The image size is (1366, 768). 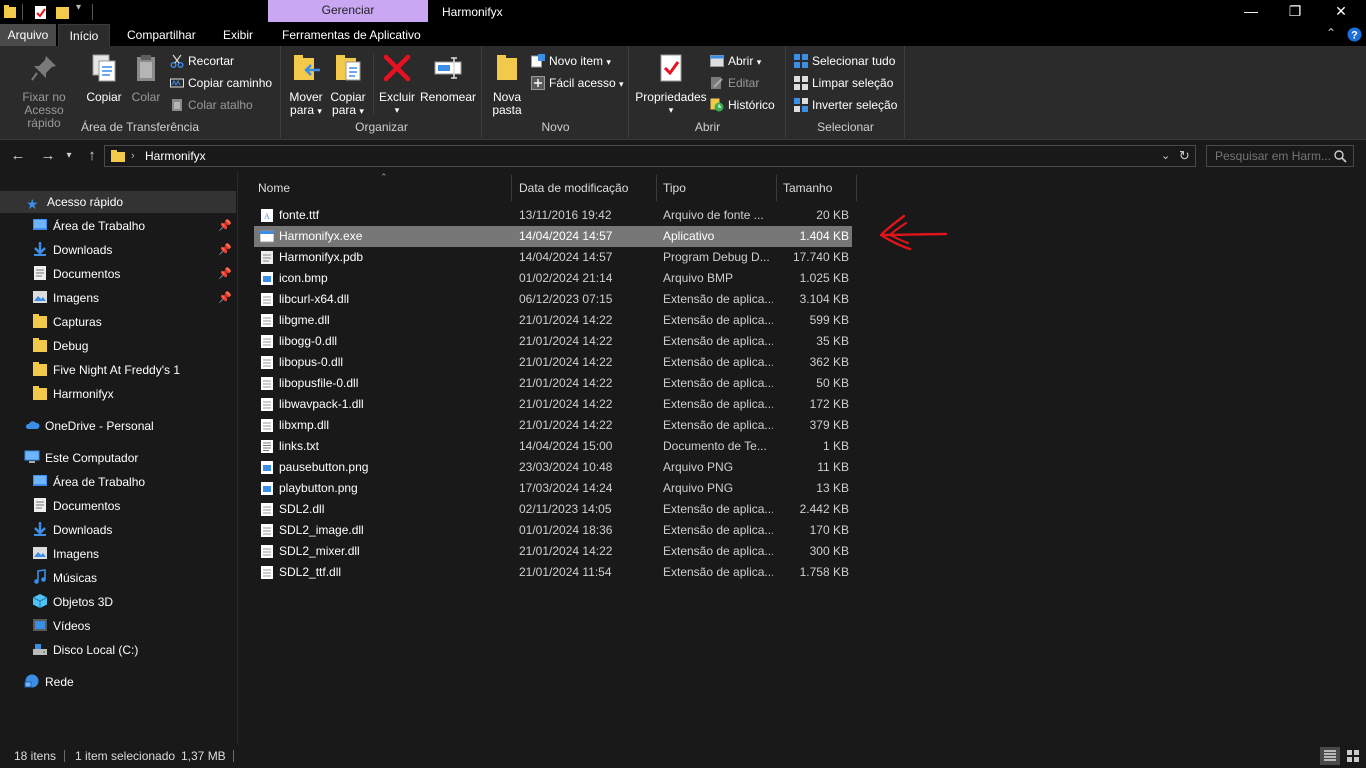 What do you see at coordinates (134, 602) in the screenshot?
I see `sidebar-item-pc-3d-objects: Objetos 3D` at bounding box center [134, 602].